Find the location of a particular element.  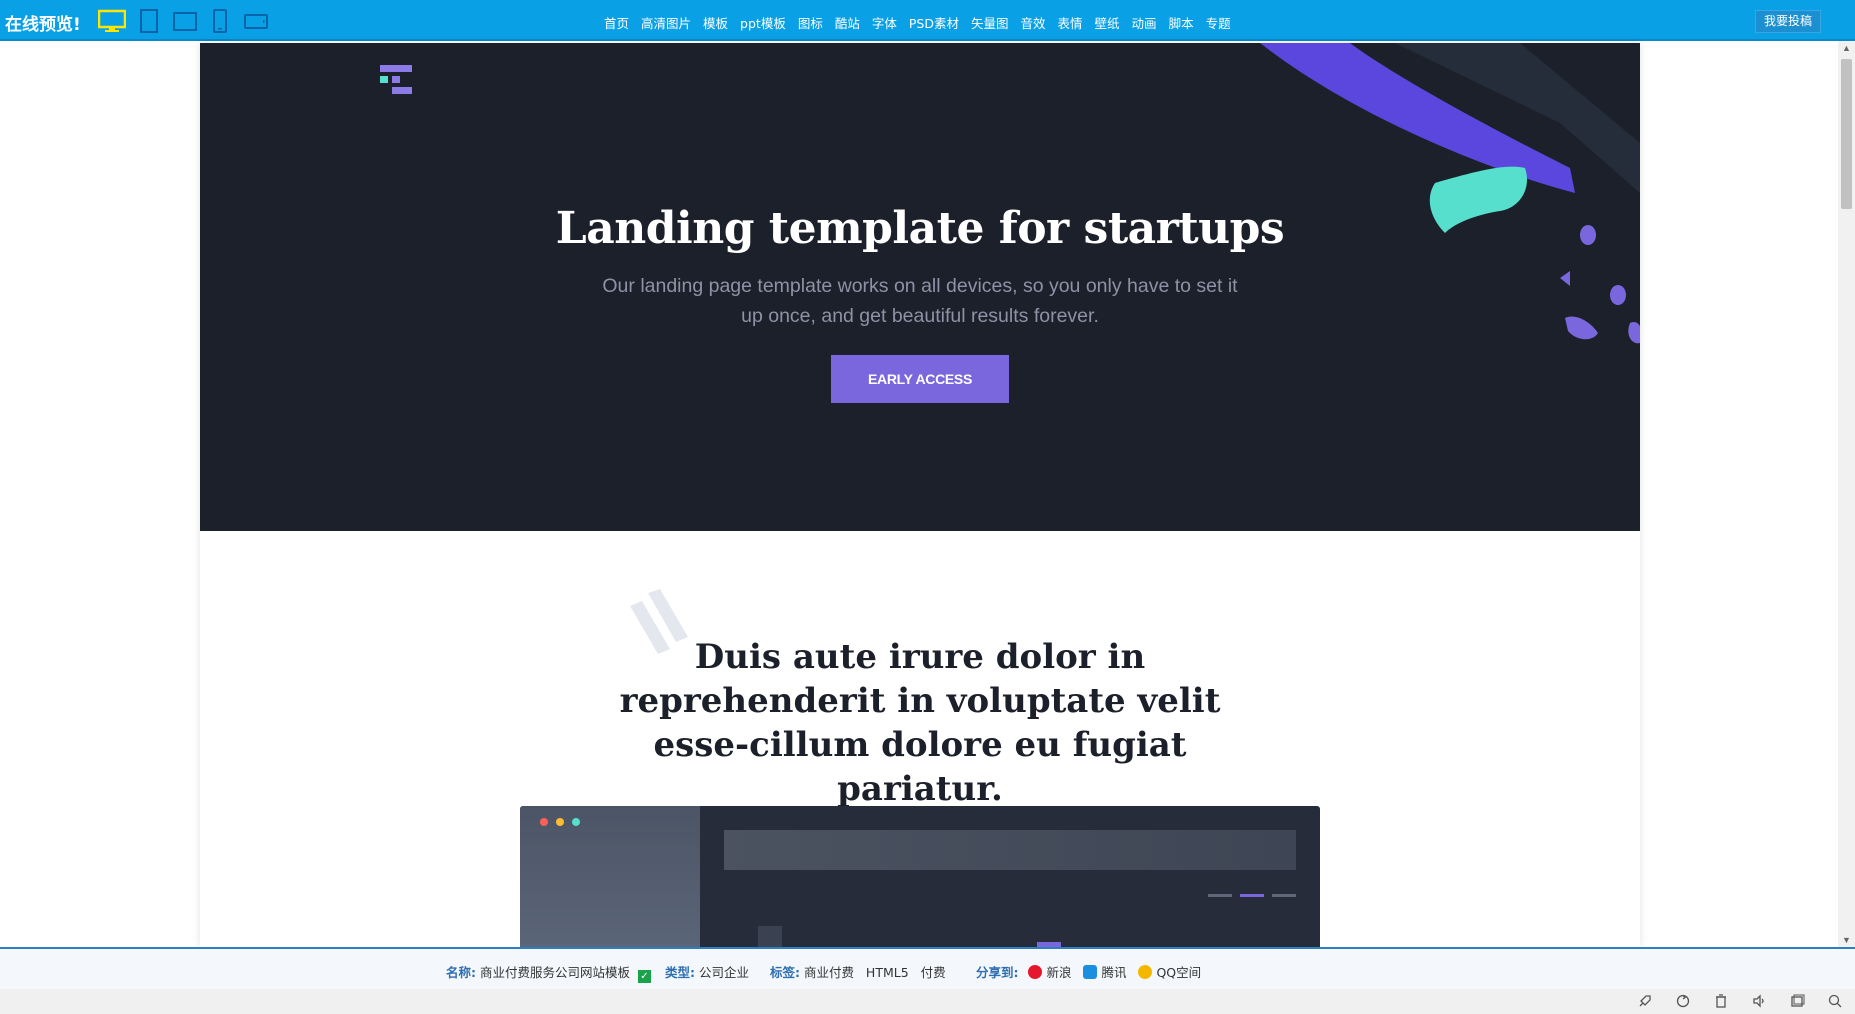

name-label: 名称: is located at coordinates (461, 972).